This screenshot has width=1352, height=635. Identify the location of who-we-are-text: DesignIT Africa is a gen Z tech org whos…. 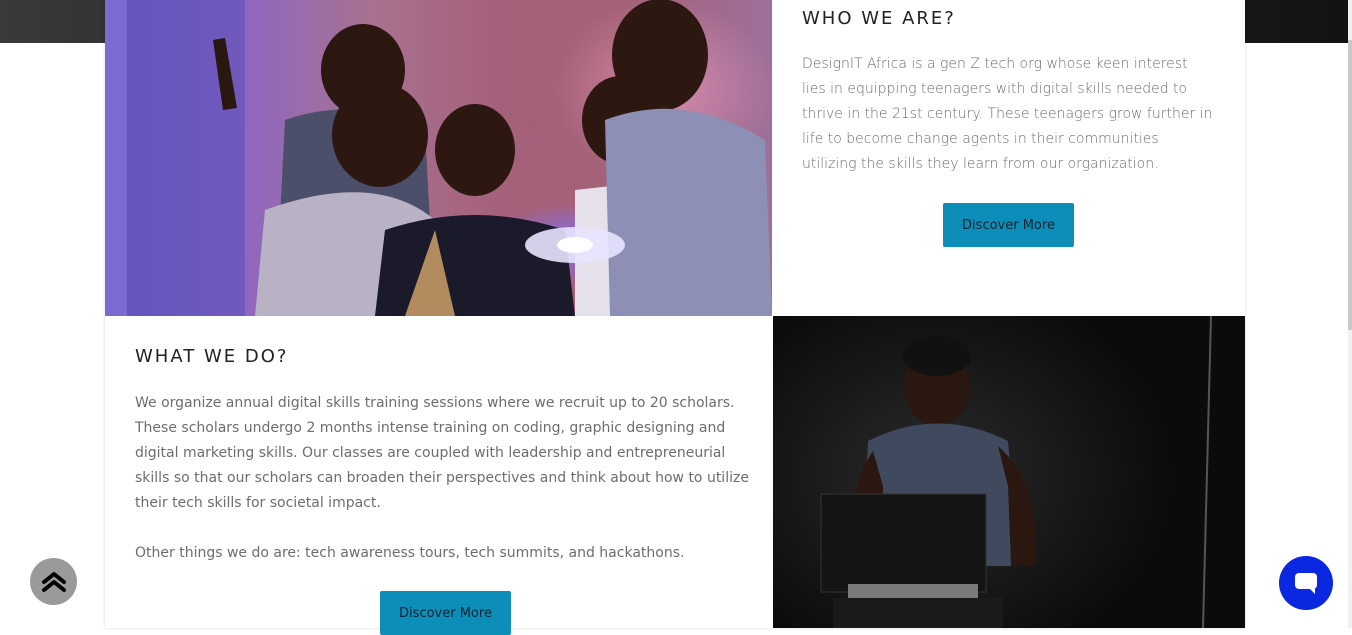
(1007, 114).